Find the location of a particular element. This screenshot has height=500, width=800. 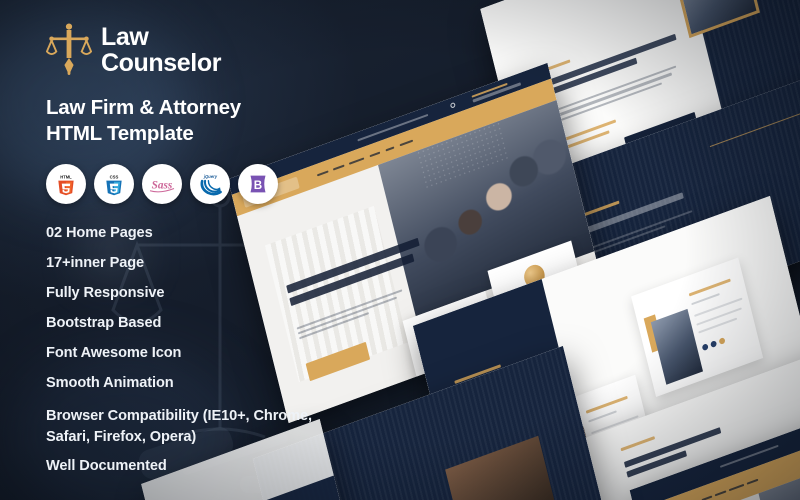

css3-badge: CSS is located at coordinates (114, 184).